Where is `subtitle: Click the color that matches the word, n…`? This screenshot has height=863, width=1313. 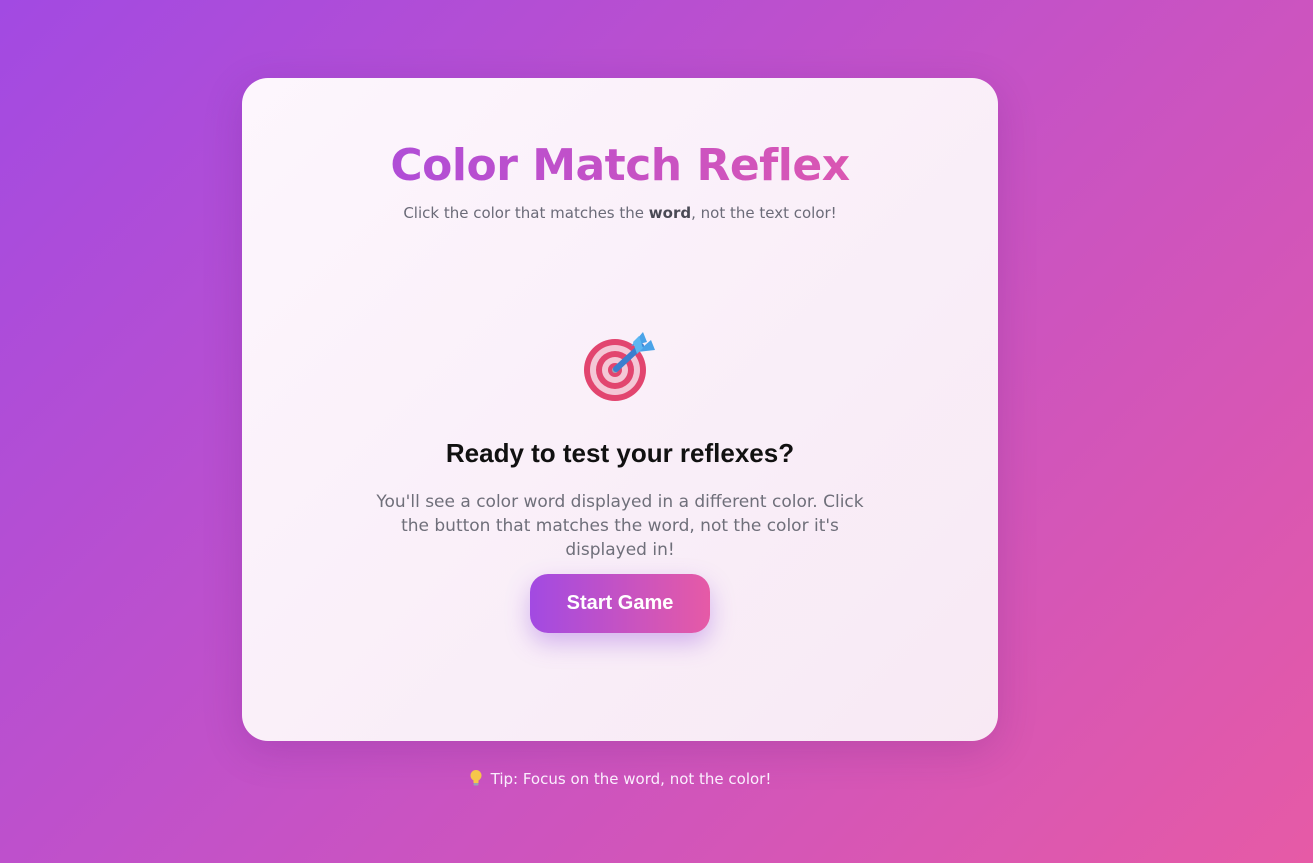
subtitle: Click the color that matches the word, n… is located at coordinates (620, 213).